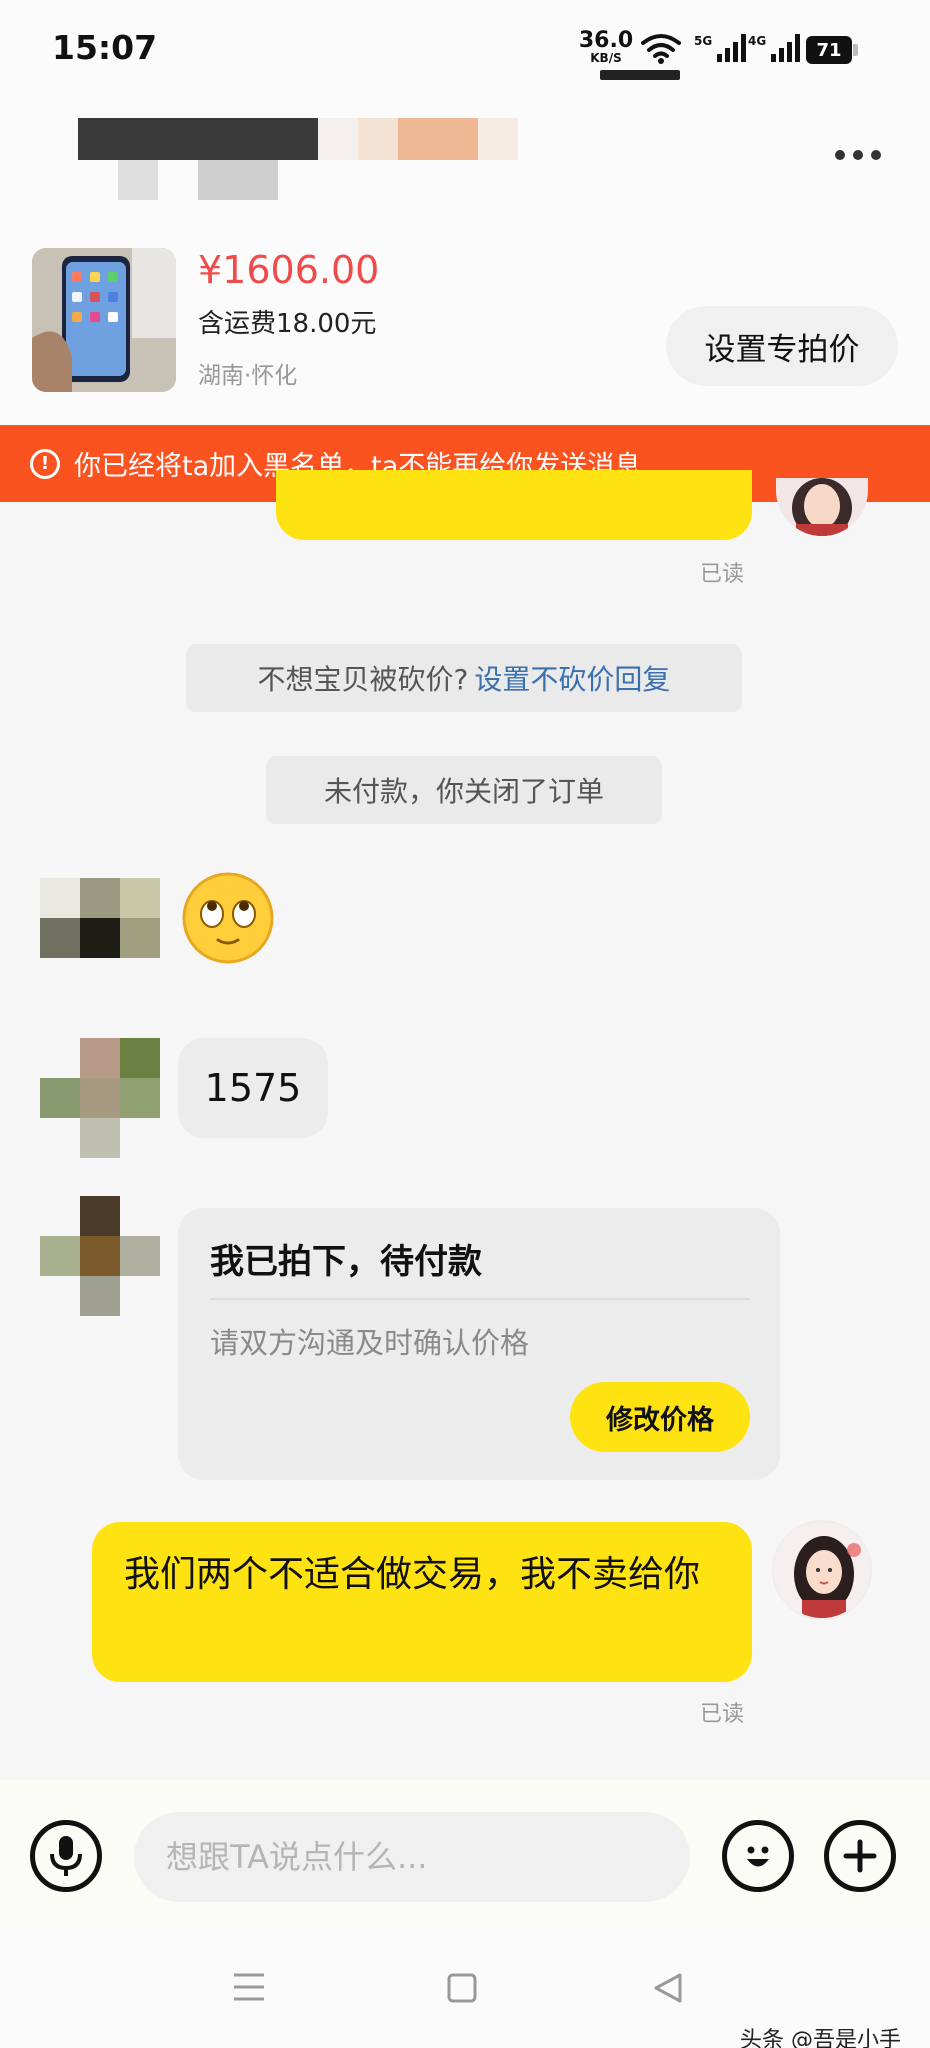 This screenshot has width=930, height=2048. What do you see at coordinates (422, 1602) in the screenshot?
I see `seller-message-bubble: 我们两个不适合做交易，我不卖给你` at bounding box center [422, 1602].